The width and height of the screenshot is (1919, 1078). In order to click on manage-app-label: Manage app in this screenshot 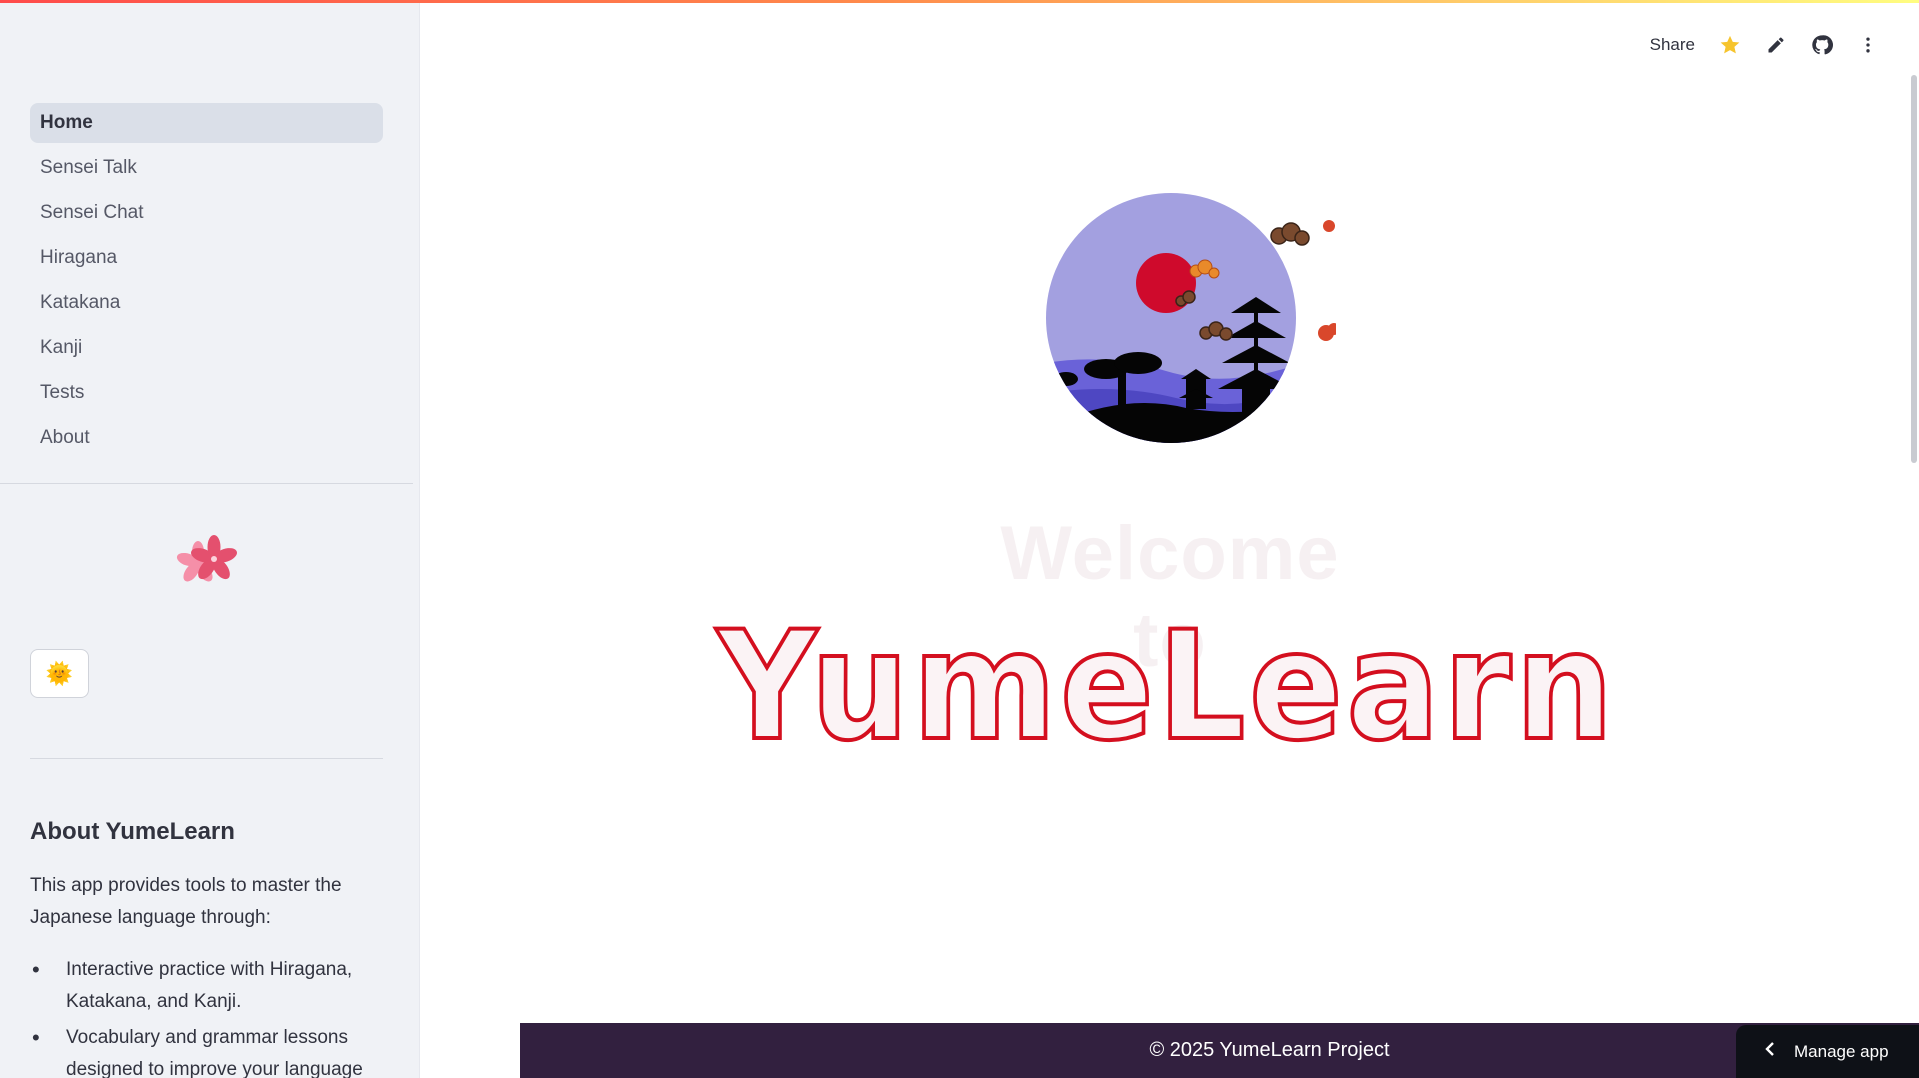, I will do `click(1841, 1051)`.